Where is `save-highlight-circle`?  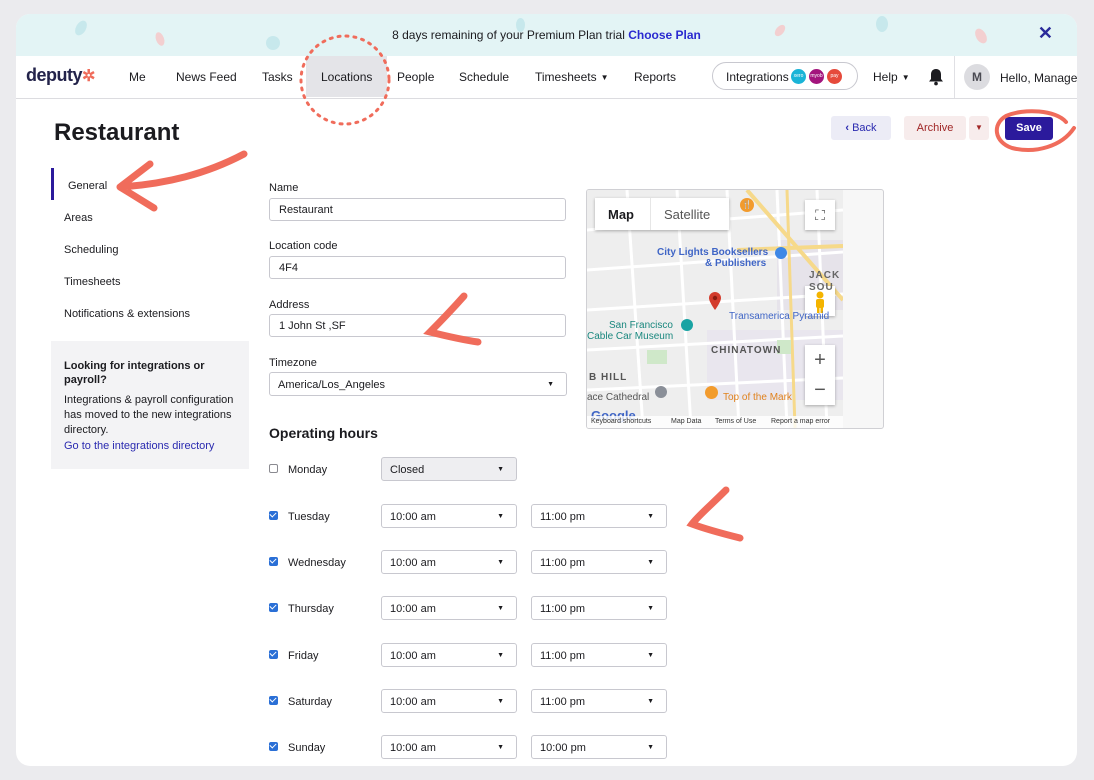
save-highlight-circle is located at coordinates (1035, 130).